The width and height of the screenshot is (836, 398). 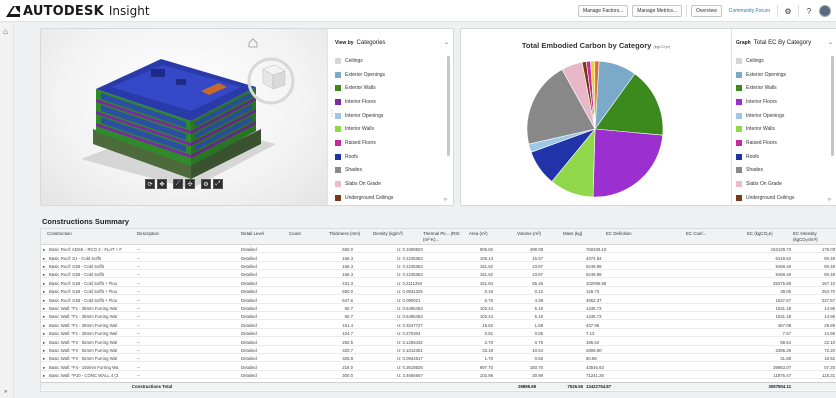 I want to click on column-header: Detail Level, so click(x=262, y=234).